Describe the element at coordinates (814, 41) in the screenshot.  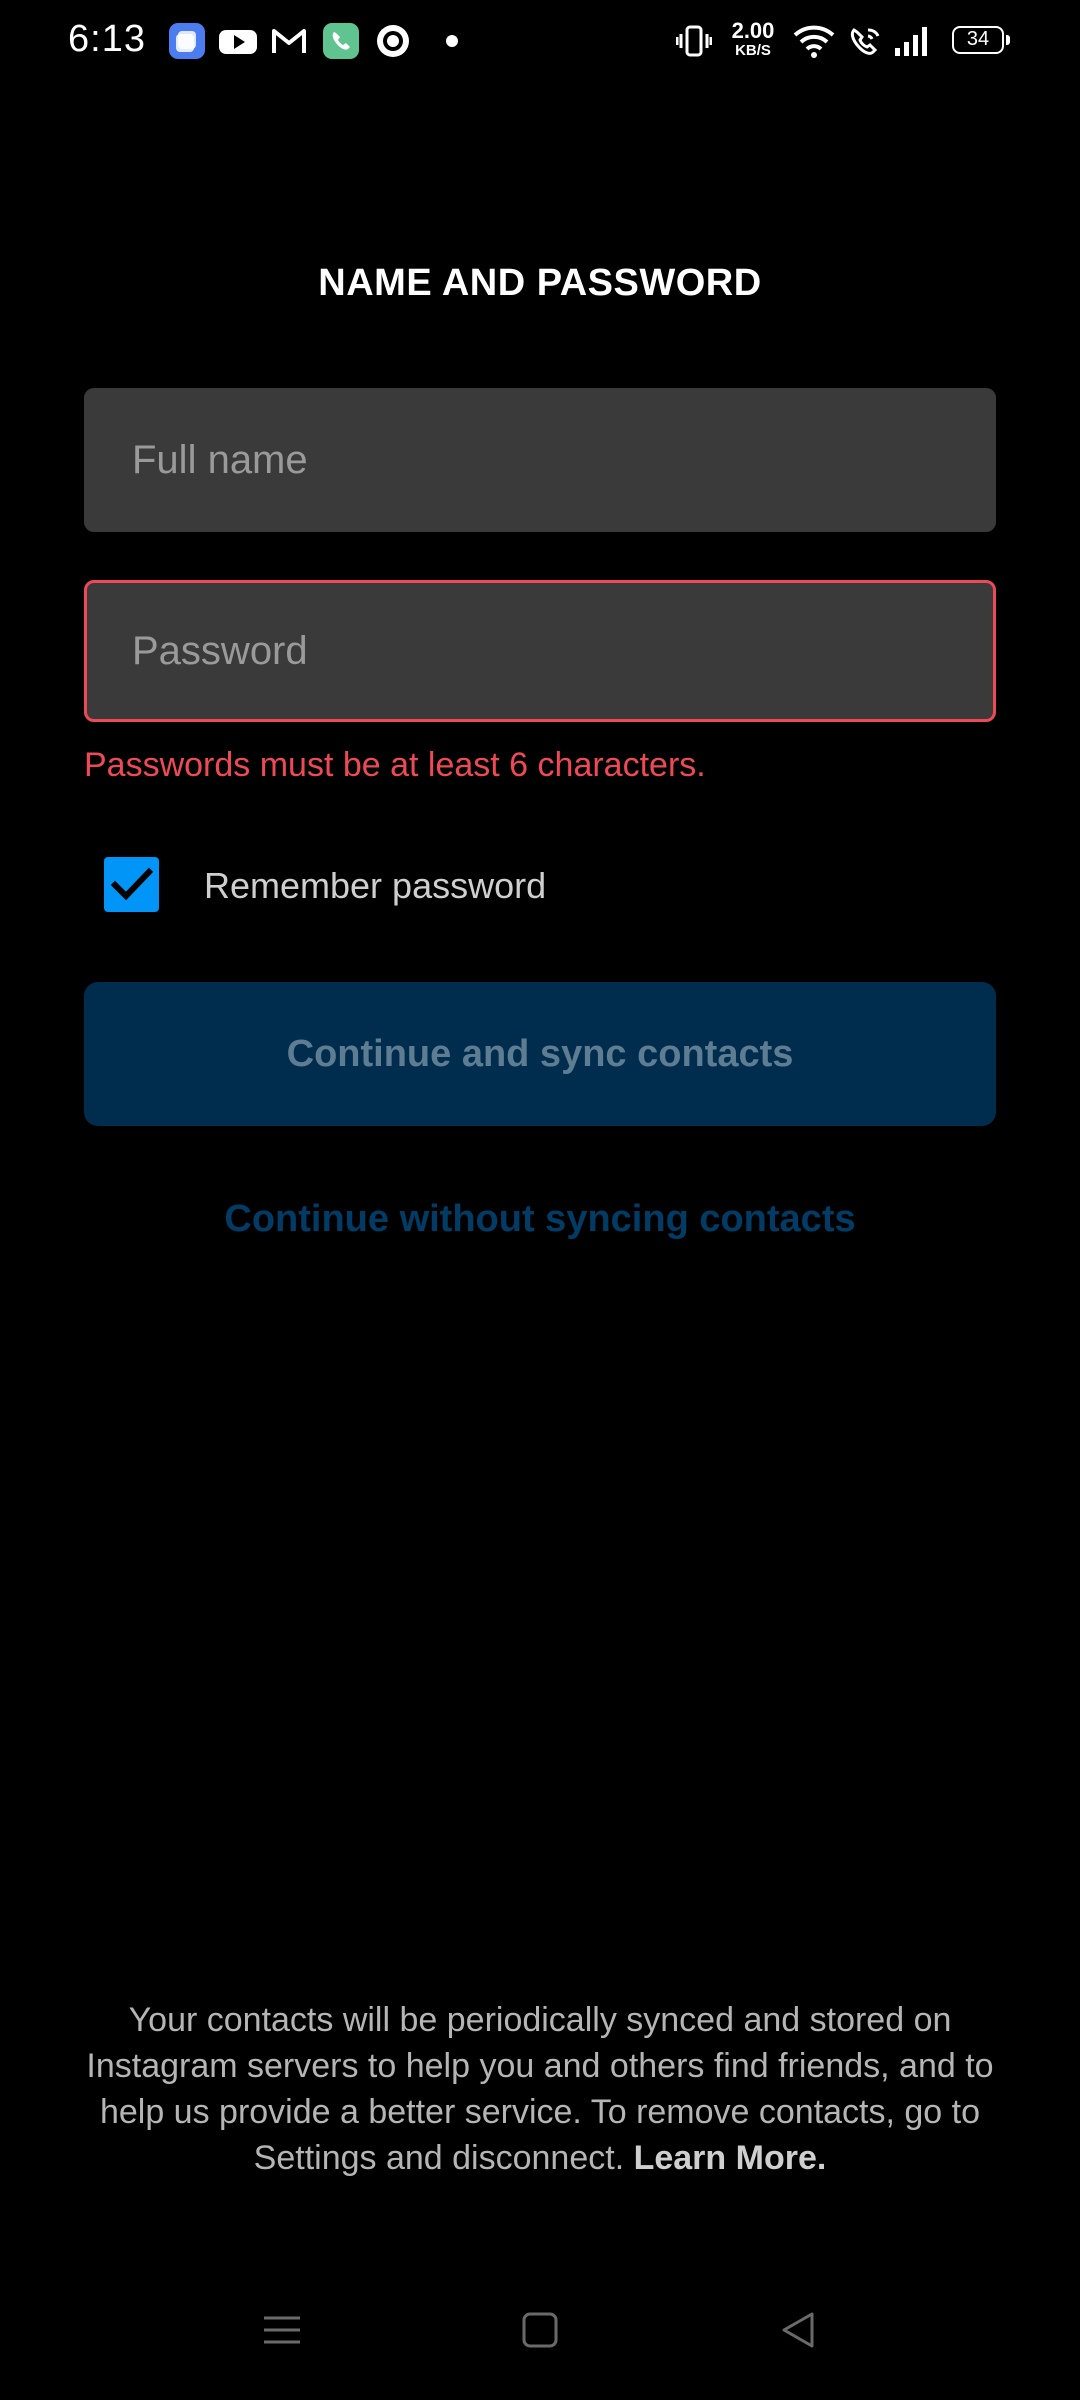
I see `wifi-icon` at that location.